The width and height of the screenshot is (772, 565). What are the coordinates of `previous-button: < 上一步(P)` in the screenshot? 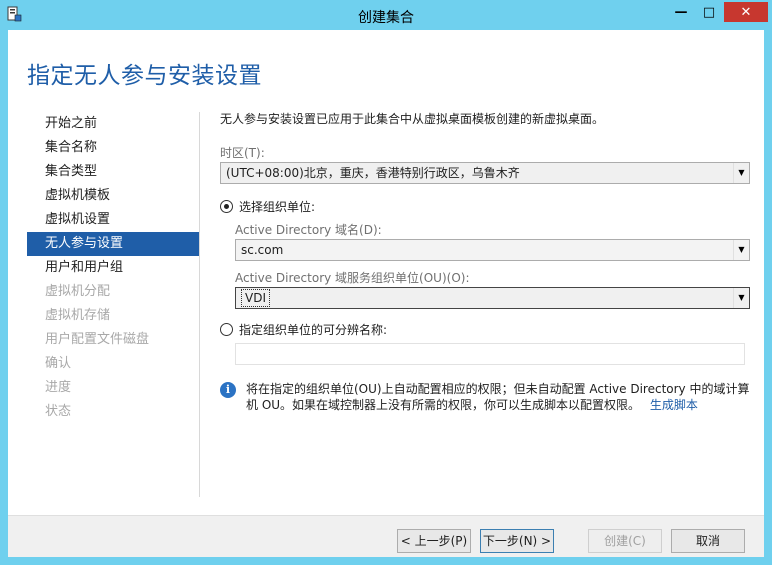 It's located at (434, 541).